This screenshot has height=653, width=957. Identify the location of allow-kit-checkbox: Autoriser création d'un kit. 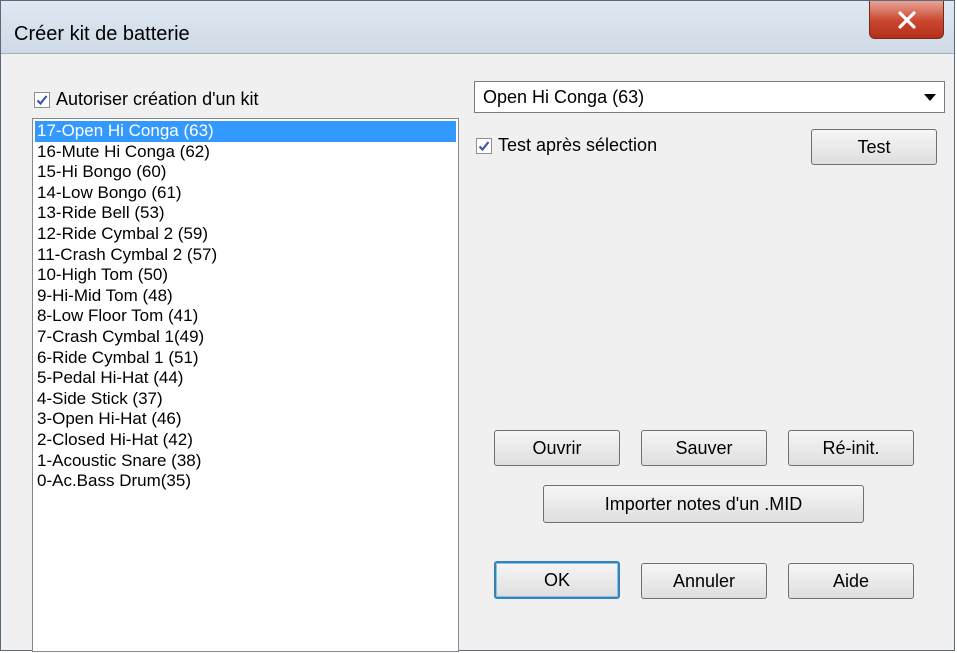
(146, 99).